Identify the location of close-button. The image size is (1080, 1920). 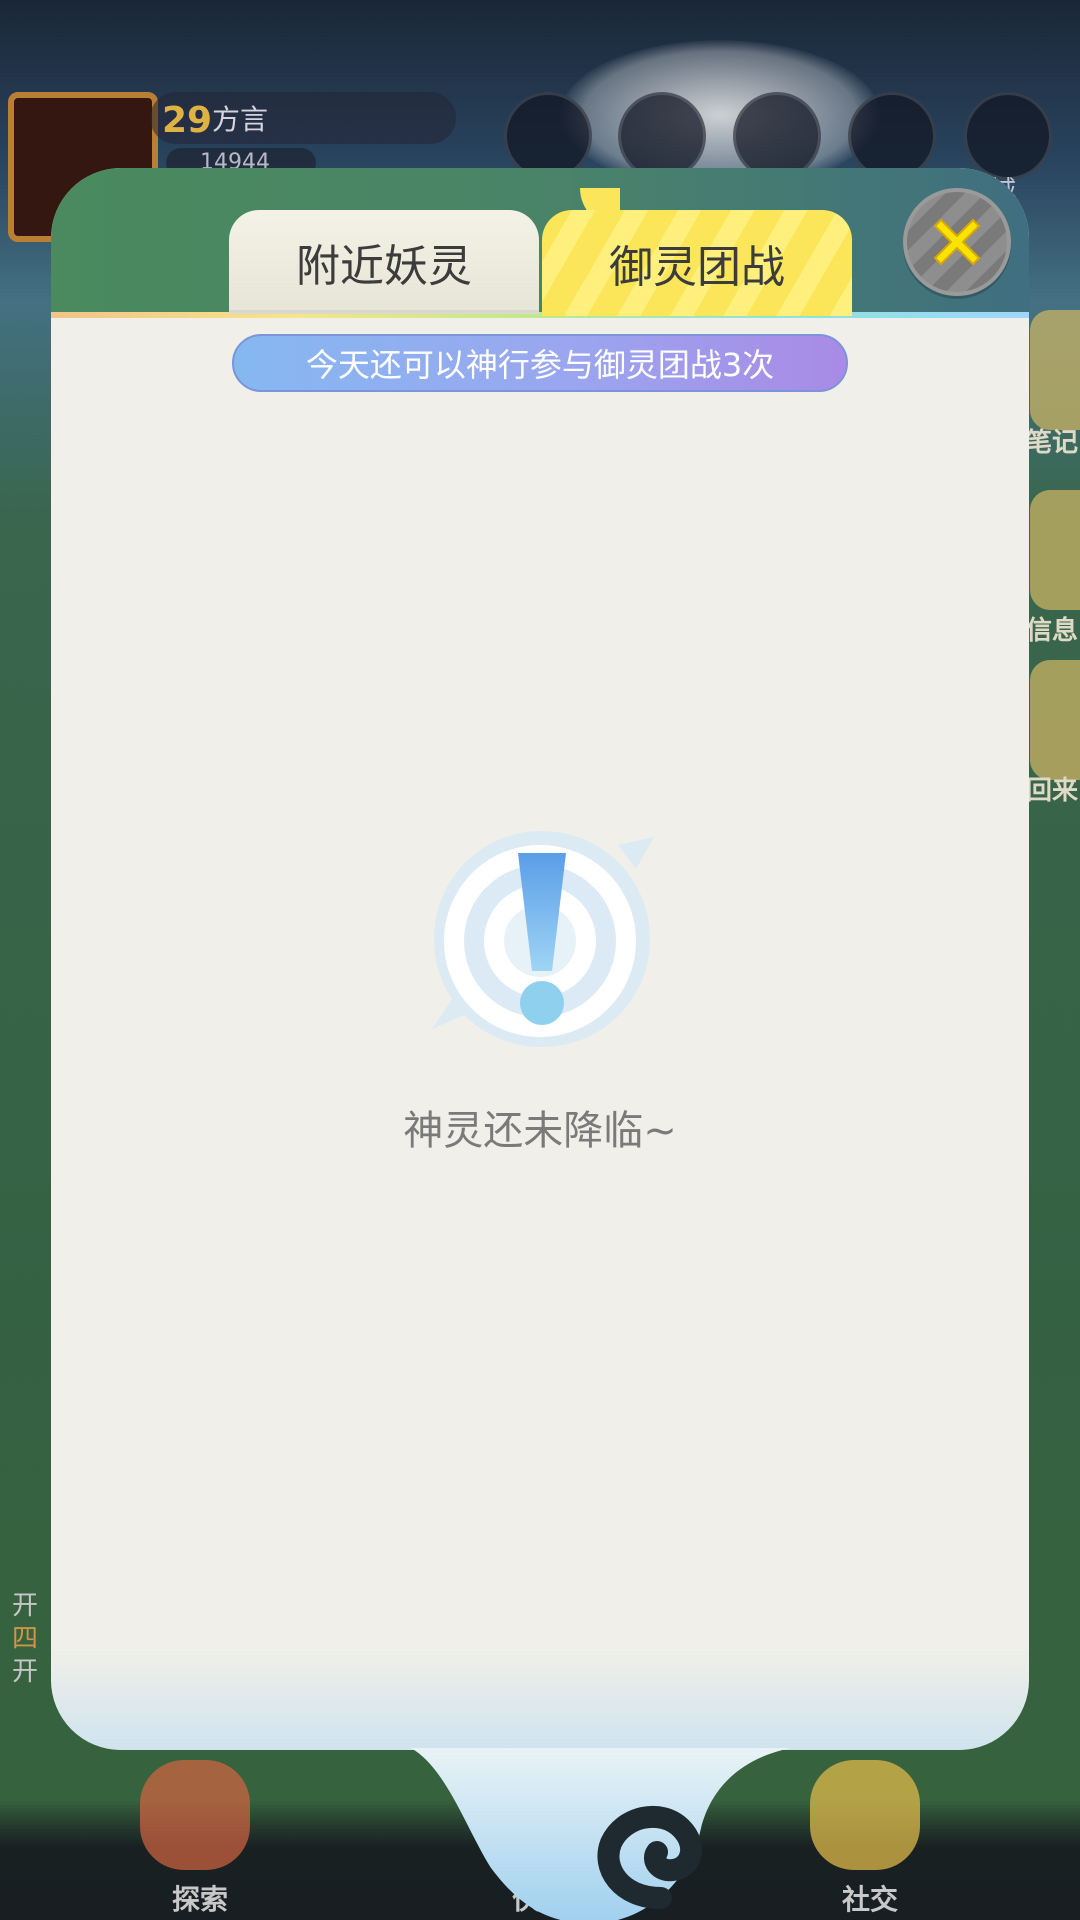
(957, 242).